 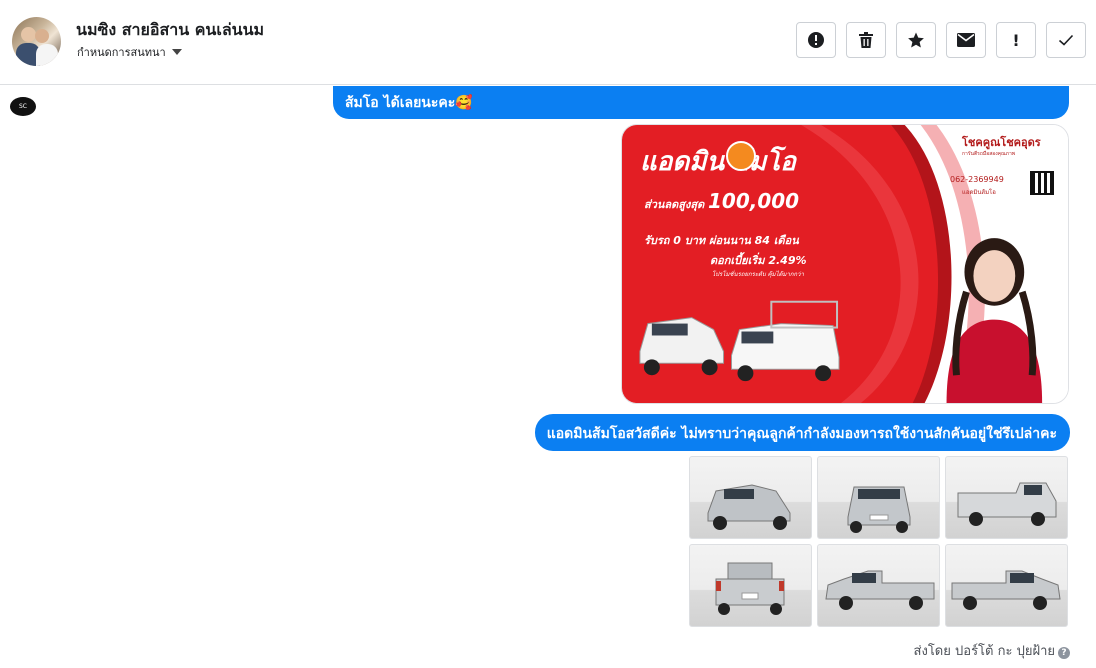 What do you see at coordinates (754, 201) in the screenshot?
I see `promo-discount-value: 100,000` at bounding box center [754, 201].